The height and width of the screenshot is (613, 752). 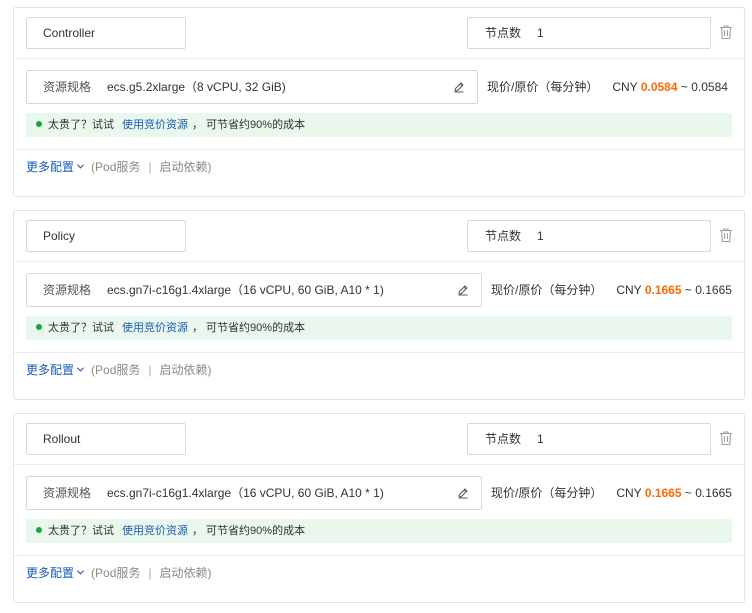 I want to click on price-current: 0.0584, so click(x=659, y=87).